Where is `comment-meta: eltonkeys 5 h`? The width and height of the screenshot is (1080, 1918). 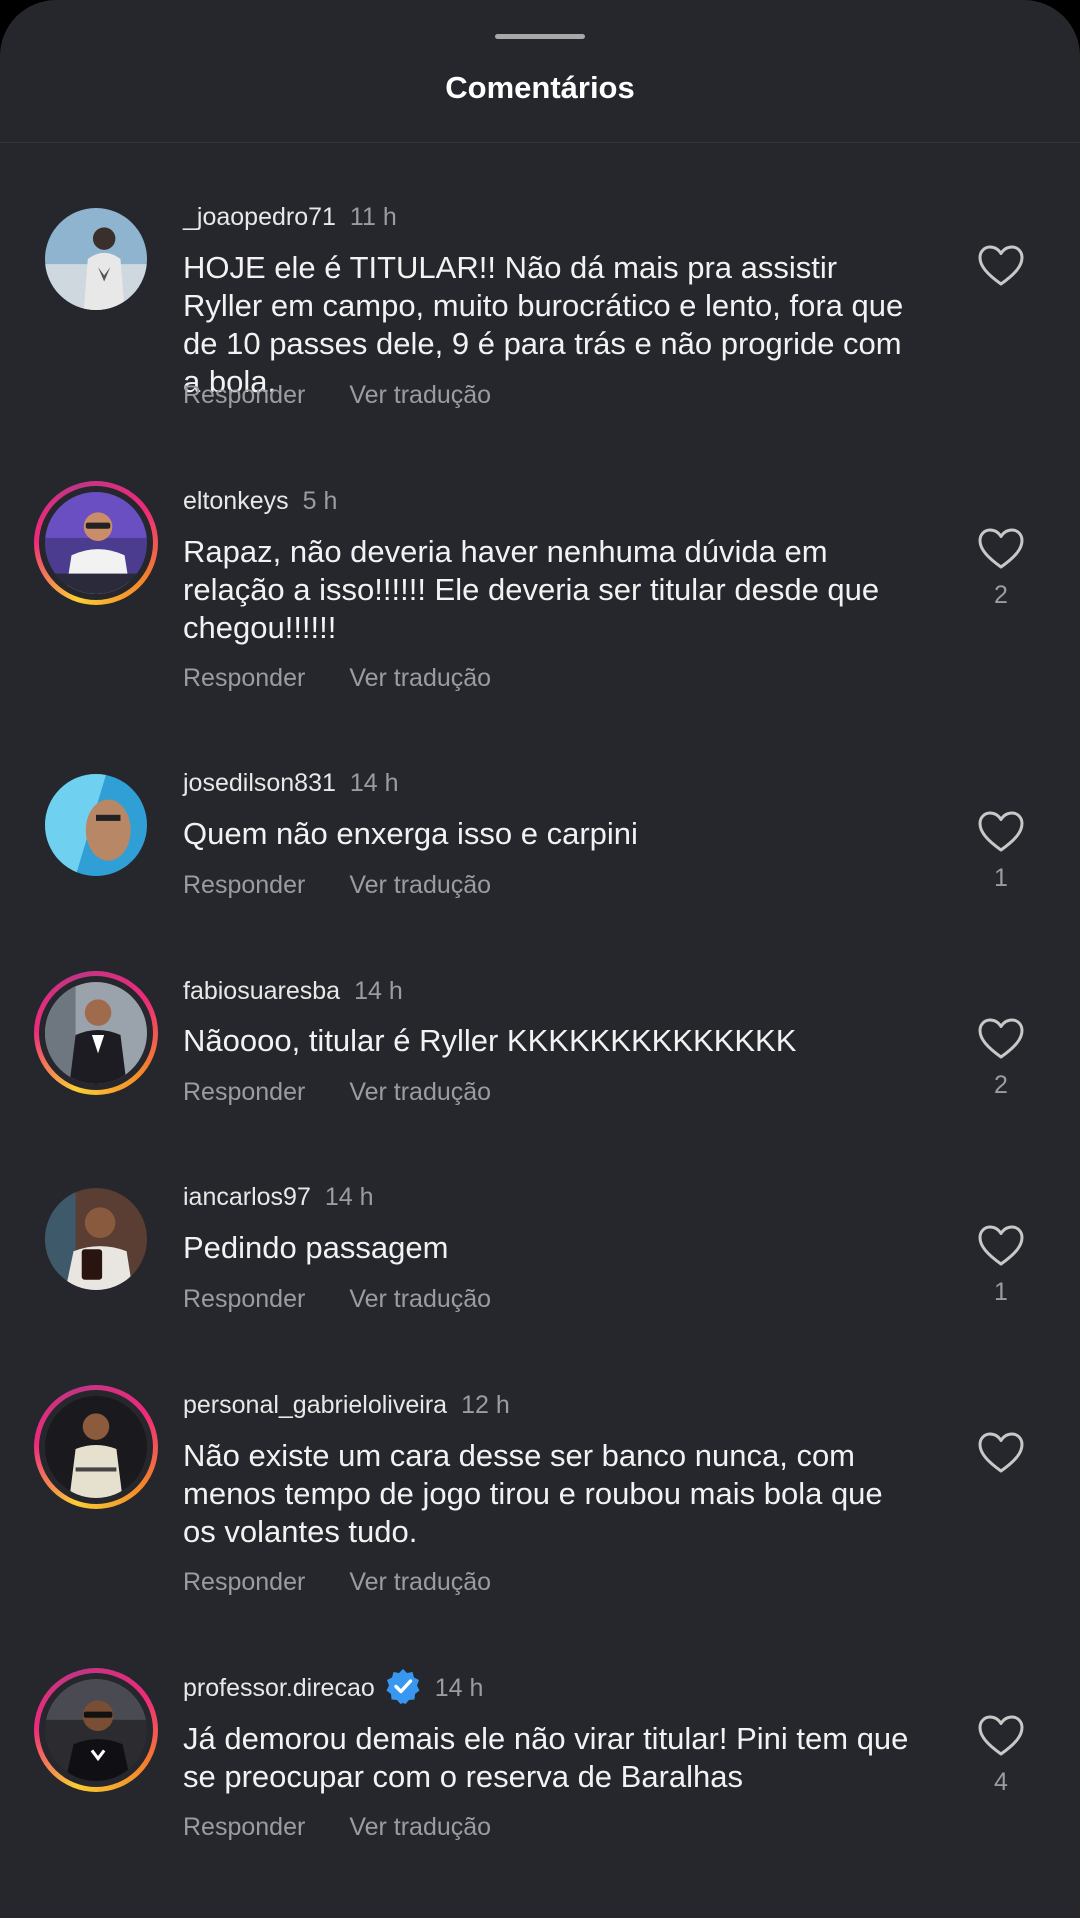
comment-meta: eltonkeys 5 h is located at coordinates (260, 501).